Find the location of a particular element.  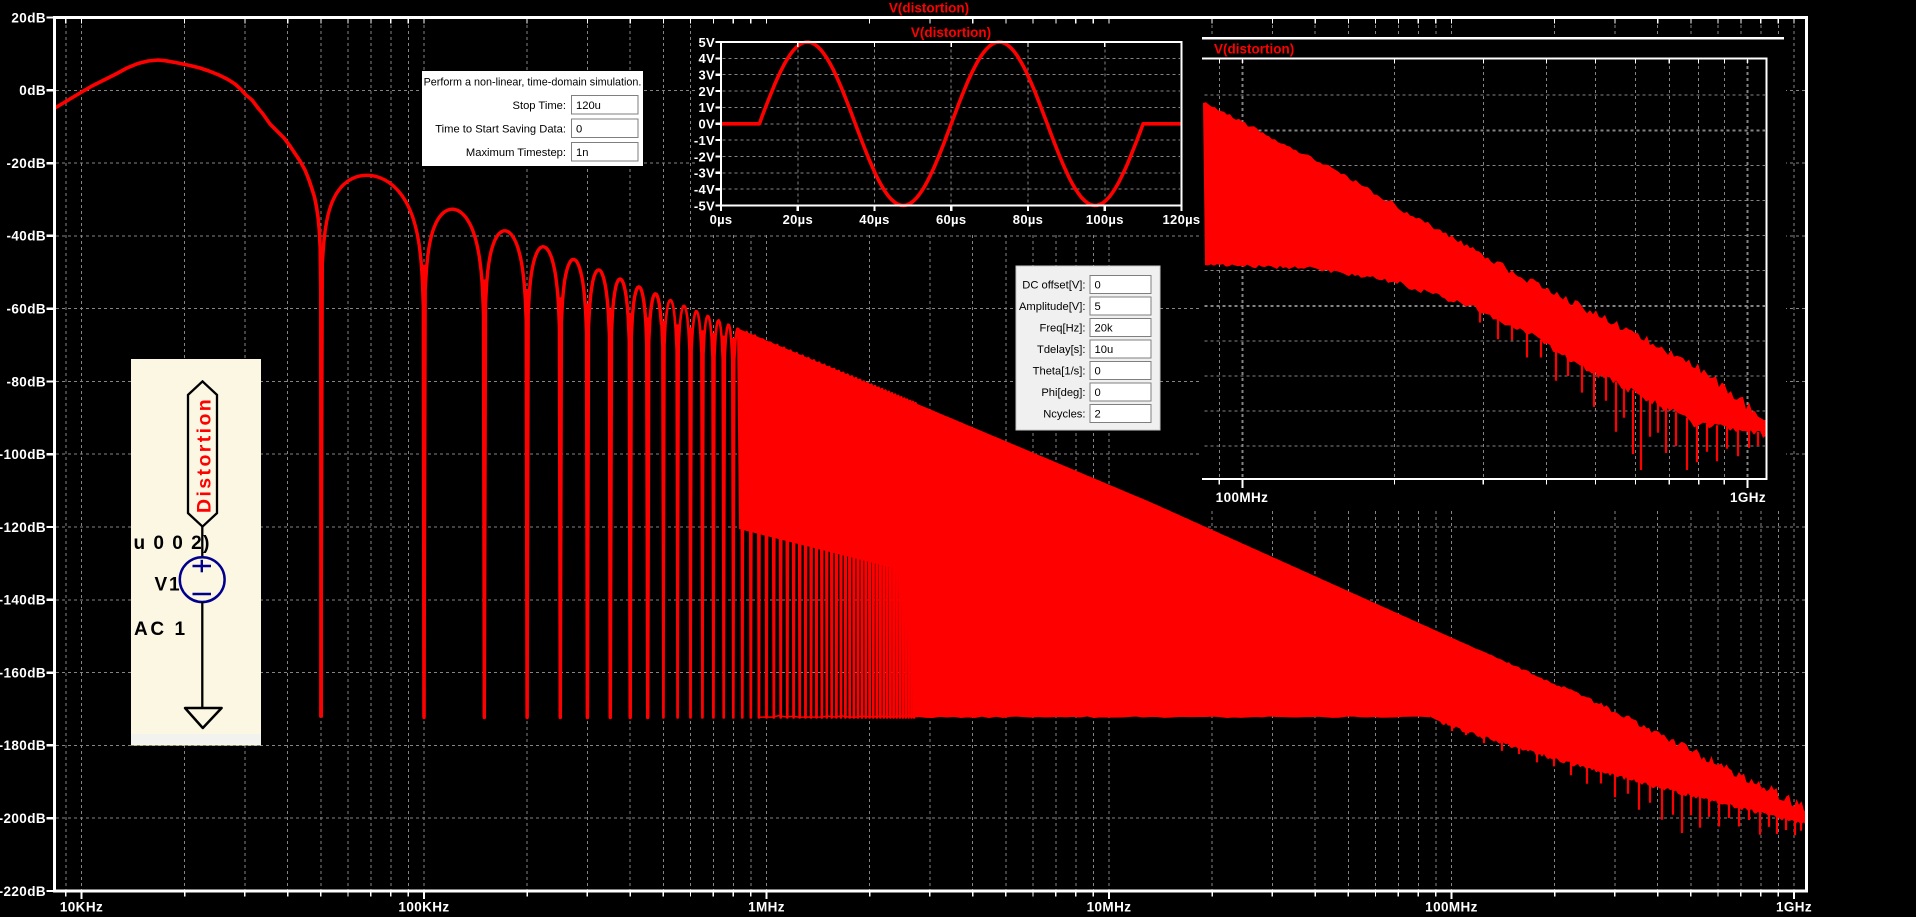

svg-text: AC 1 is located at coordinates (161, 629).